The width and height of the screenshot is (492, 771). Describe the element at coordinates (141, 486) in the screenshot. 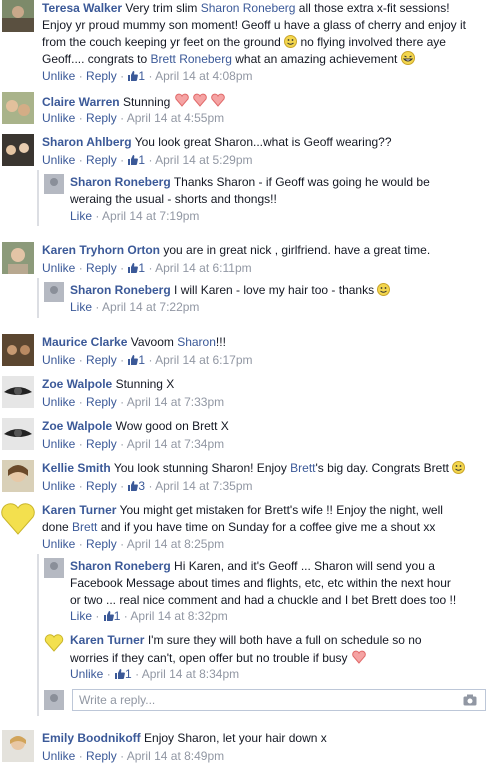

I see `like-count: 3` at that location.